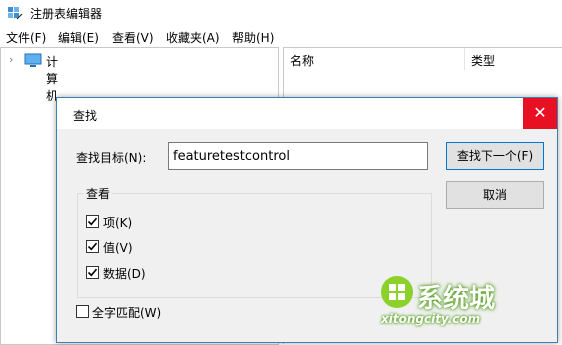 This screenshot has height=345, width=562. Describe the element at coordinates (302, 61) in the screenshot. I see `column-header-label: 名称` at that location.